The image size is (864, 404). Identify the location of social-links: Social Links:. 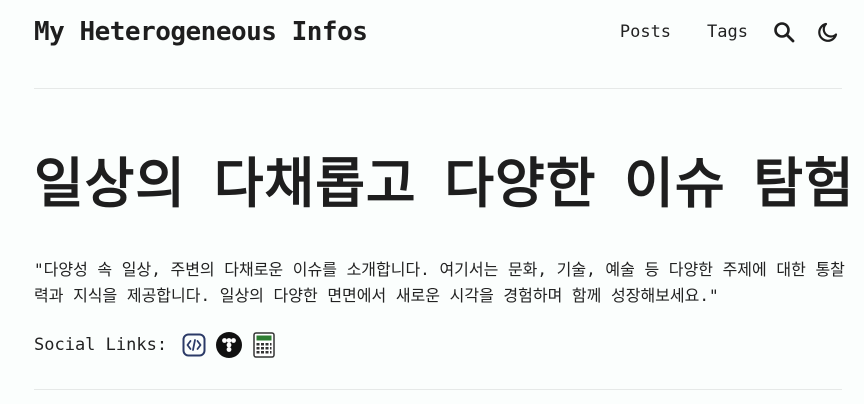
(160, 345).